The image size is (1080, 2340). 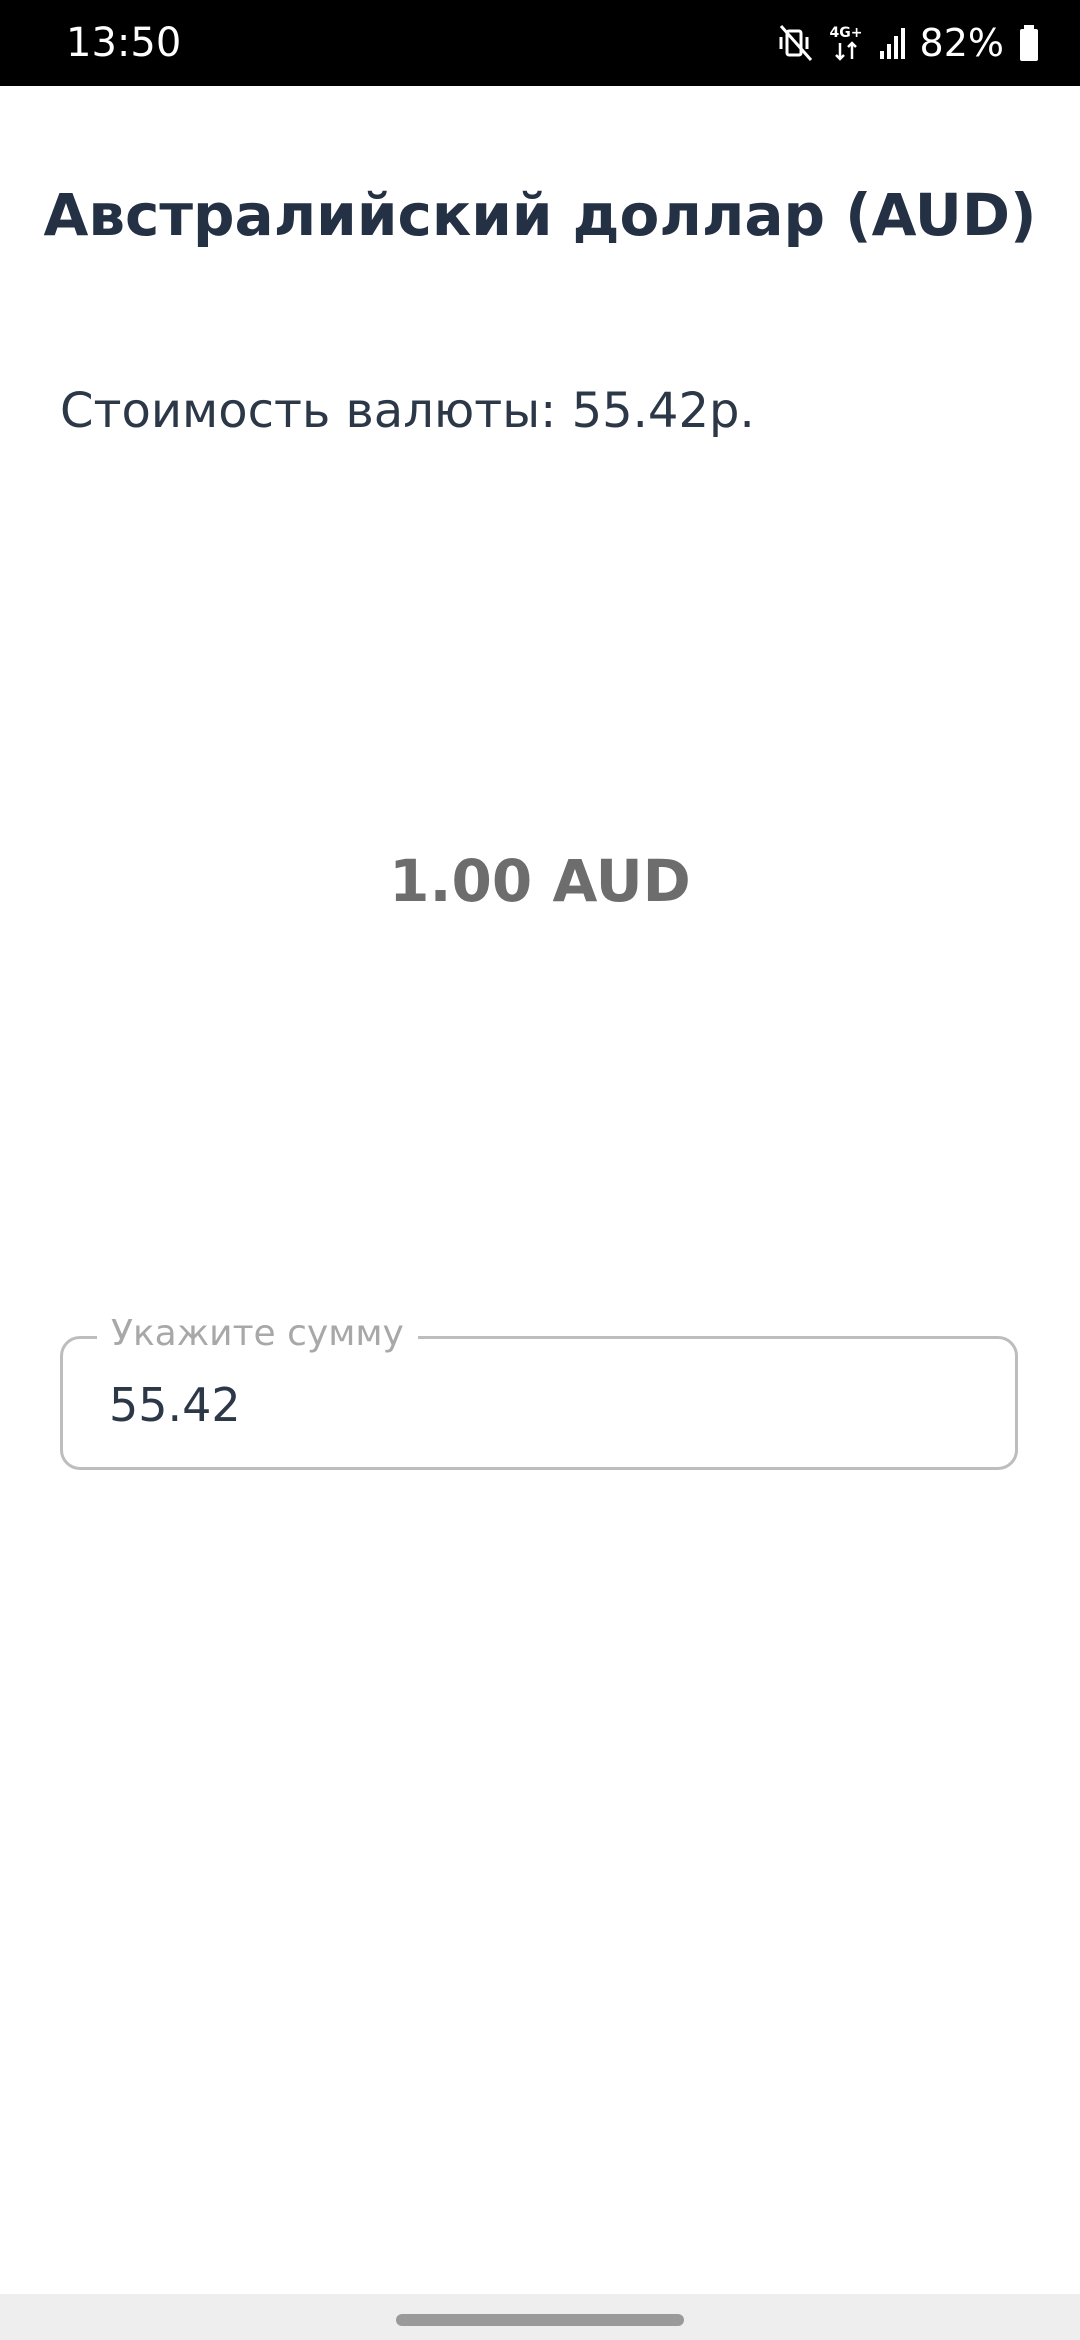 I want to click on gesture-nav-bar, so click(x=540, y=2317).